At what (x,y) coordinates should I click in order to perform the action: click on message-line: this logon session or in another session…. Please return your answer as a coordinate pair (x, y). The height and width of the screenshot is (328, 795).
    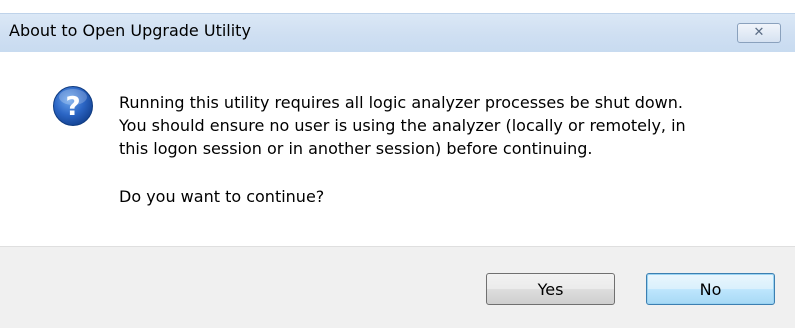
    Looking at the image, I should click on (356, 148).